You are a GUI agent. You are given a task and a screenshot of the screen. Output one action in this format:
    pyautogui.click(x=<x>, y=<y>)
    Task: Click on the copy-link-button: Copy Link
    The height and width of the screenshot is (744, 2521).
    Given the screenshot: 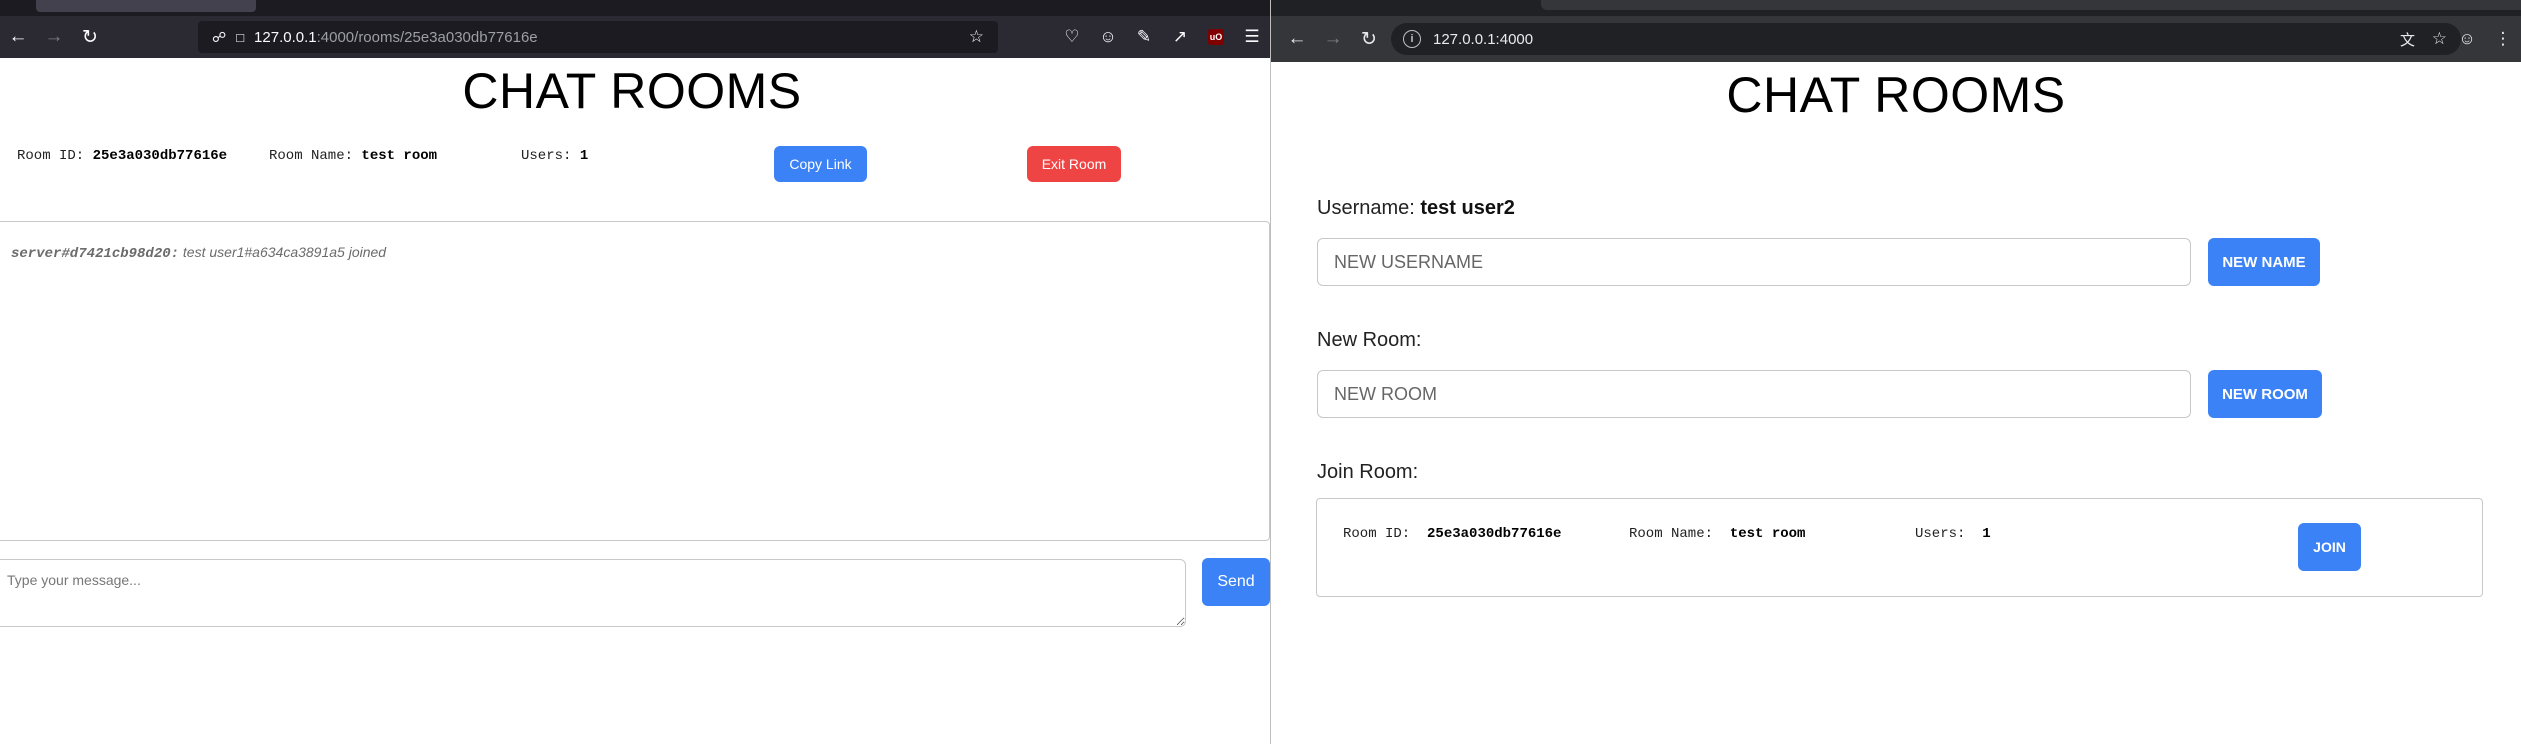 What is the action you would take?
    pyautogui.click(x=820, y=164)
    